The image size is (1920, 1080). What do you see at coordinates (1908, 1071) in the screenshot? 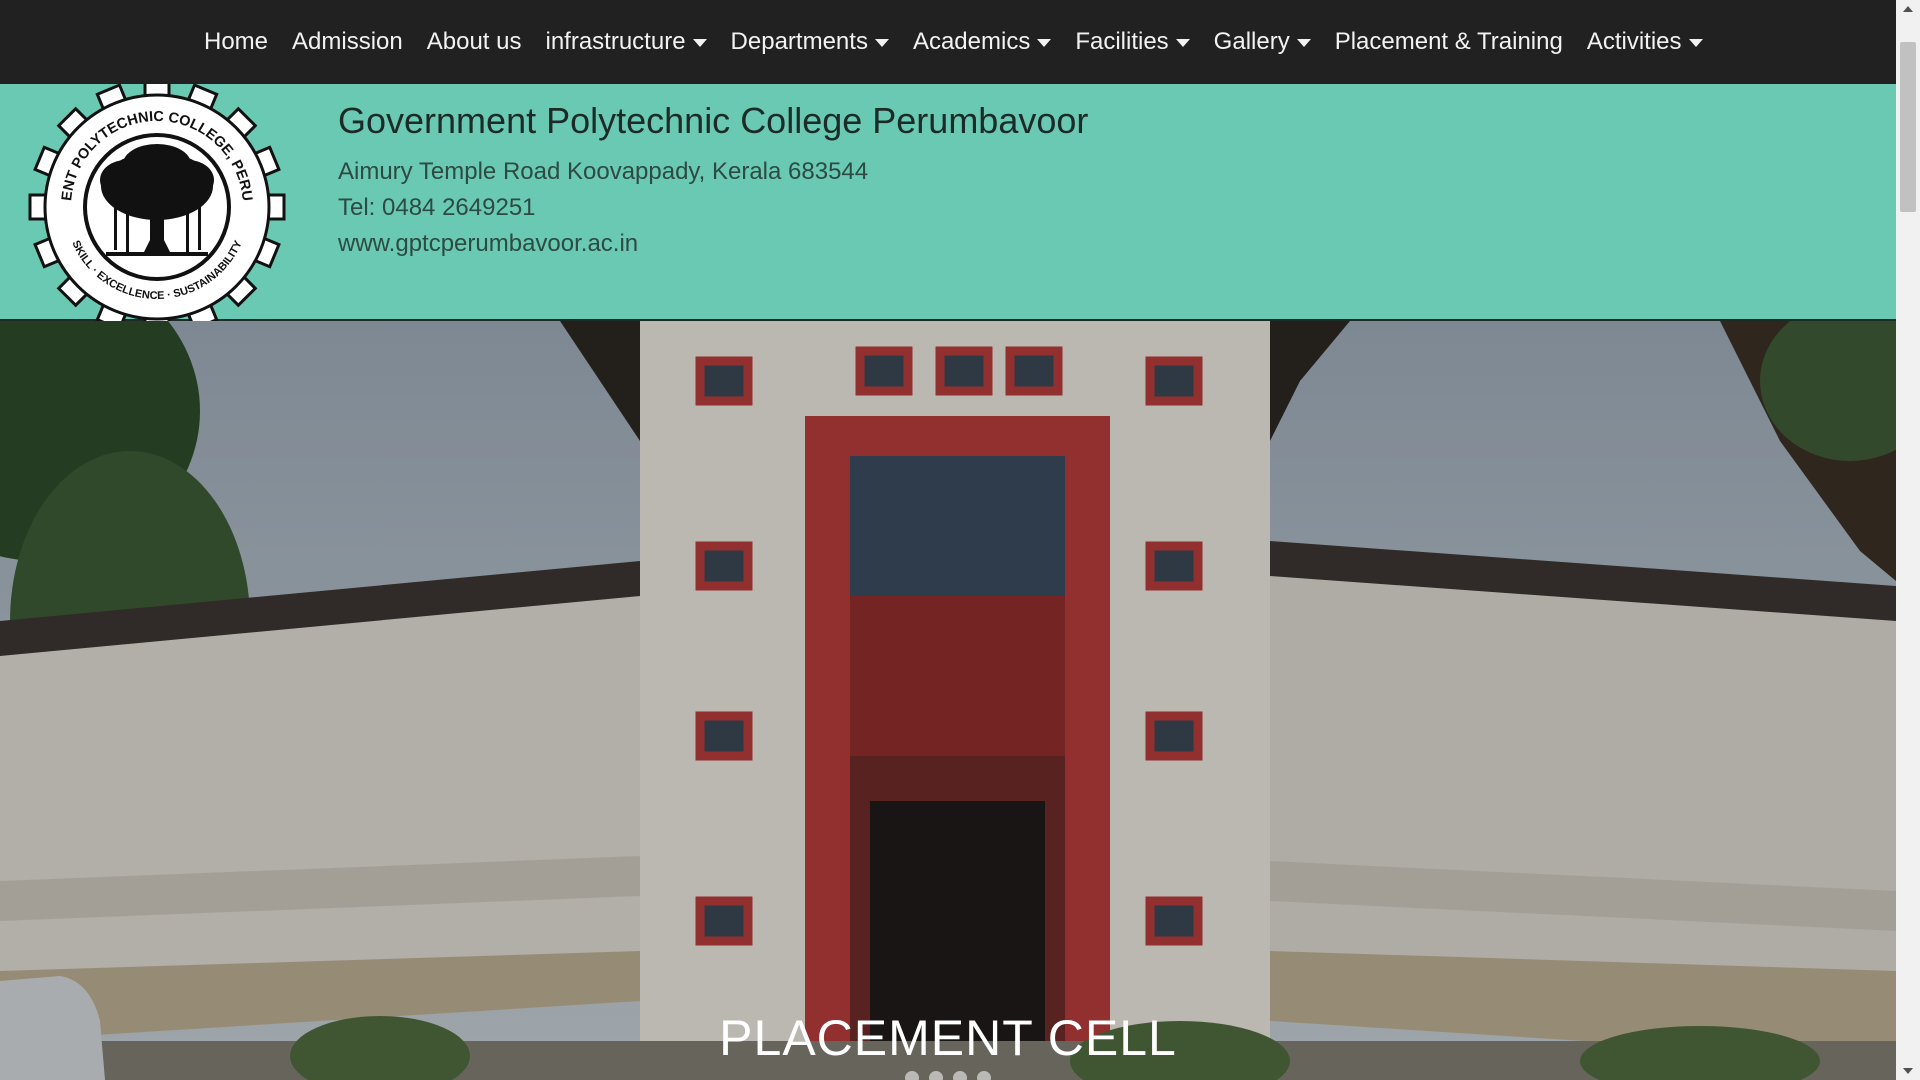
I see `scroll-down-arrow-icon` at bounding box center [1908, 1071].